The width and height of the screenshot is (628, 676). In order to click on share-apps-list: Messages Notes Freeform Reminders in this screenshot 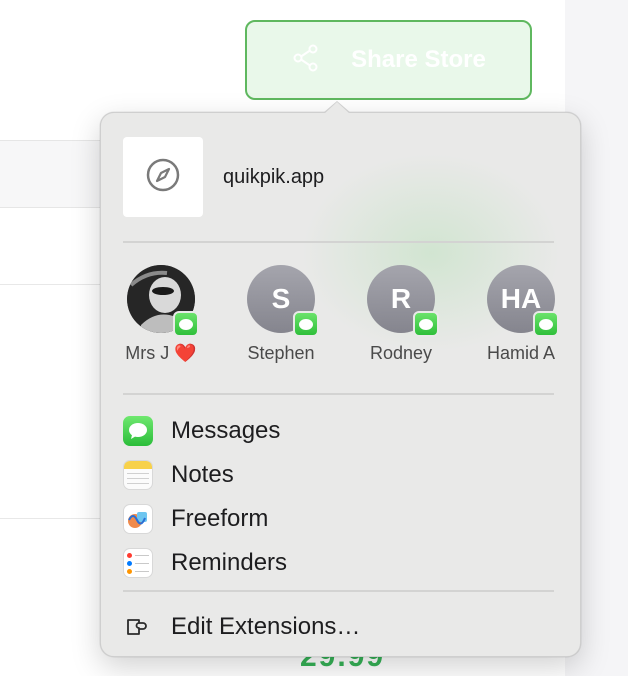, I will do `click(205, 497)`.